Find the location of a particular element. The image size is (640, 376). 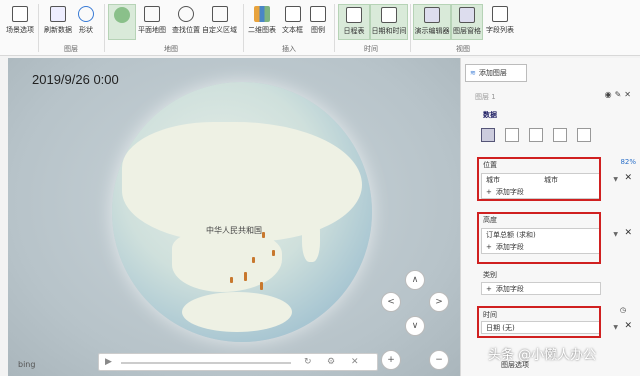

tilt-down-button: ∨ is located at coordinates (415, 326).